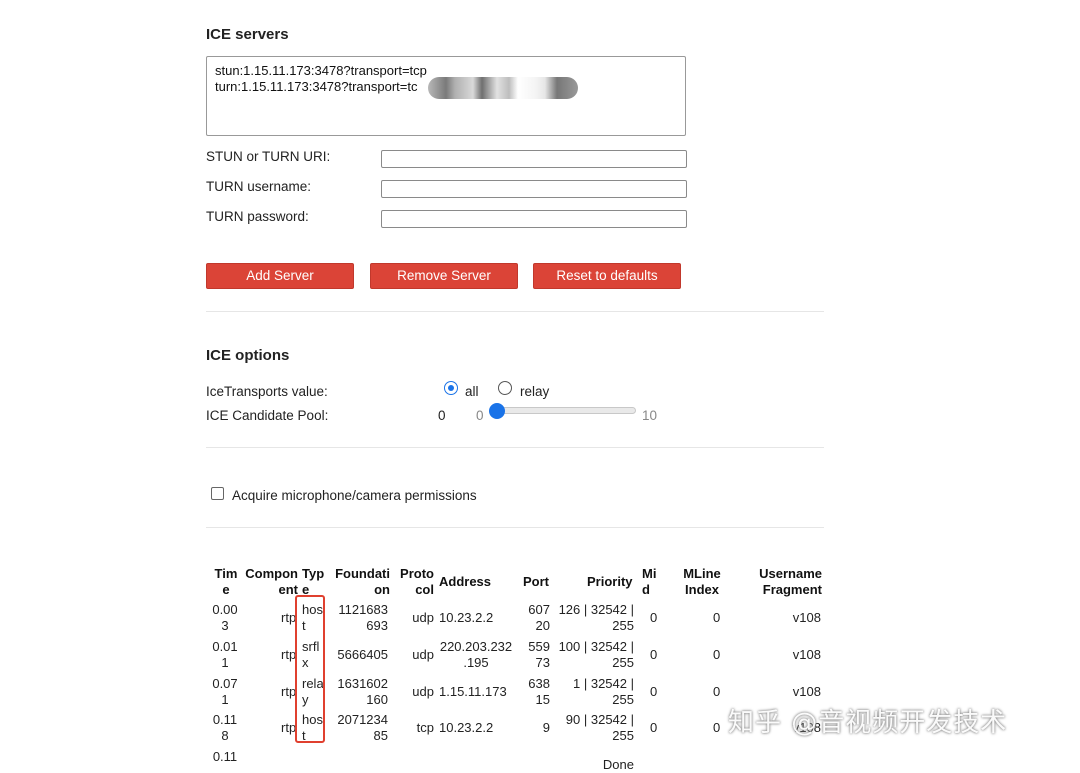 Image resolution: width=1080 pixels, height=773 pixels. What do you see at coordinates (534, 159) in the screenshot?
I see `uri-input` at bounding box center [534, 159].